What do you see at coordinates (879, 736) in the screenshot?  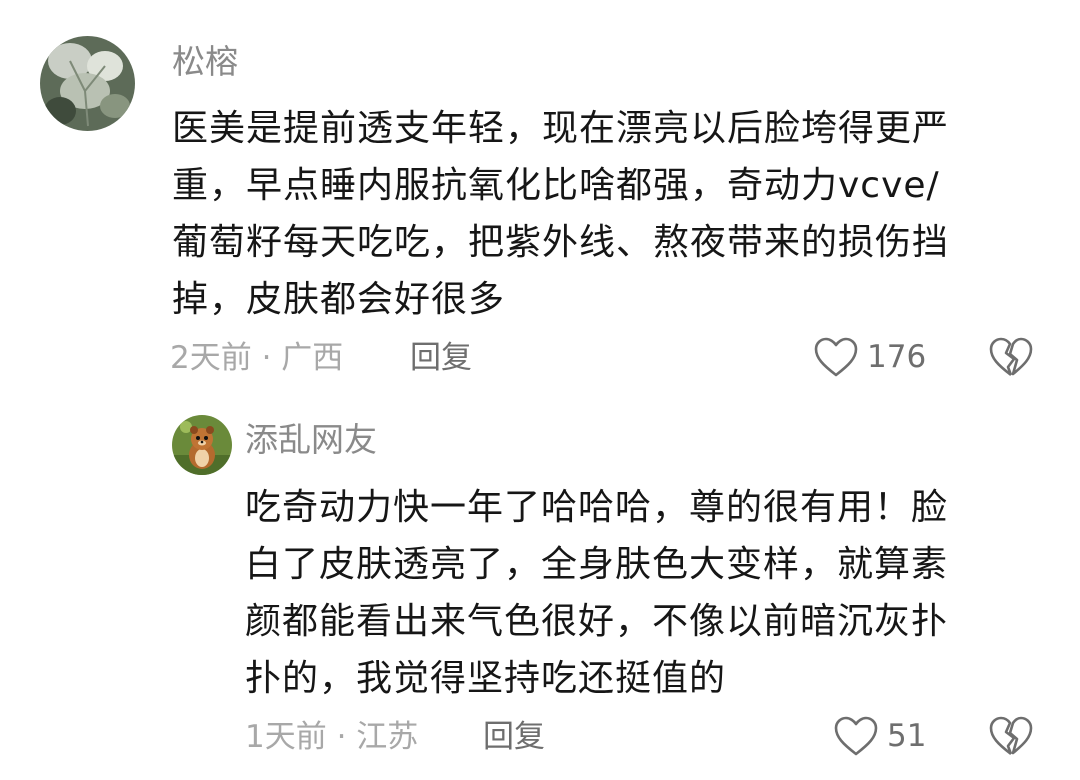 I see `like-button: 51` at bounding box center [879, 736].